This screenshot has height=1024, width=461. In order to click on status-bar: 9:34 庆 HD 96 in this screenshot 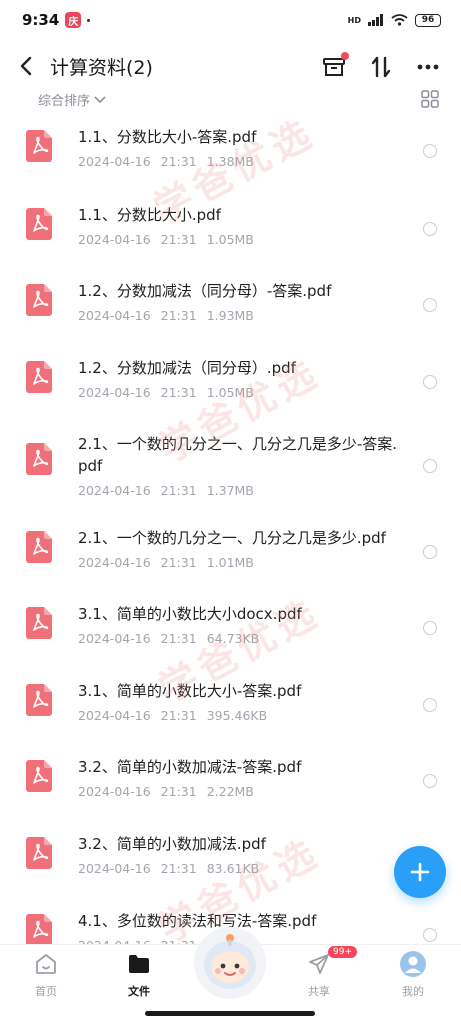, I will do `click(230, 20)`.